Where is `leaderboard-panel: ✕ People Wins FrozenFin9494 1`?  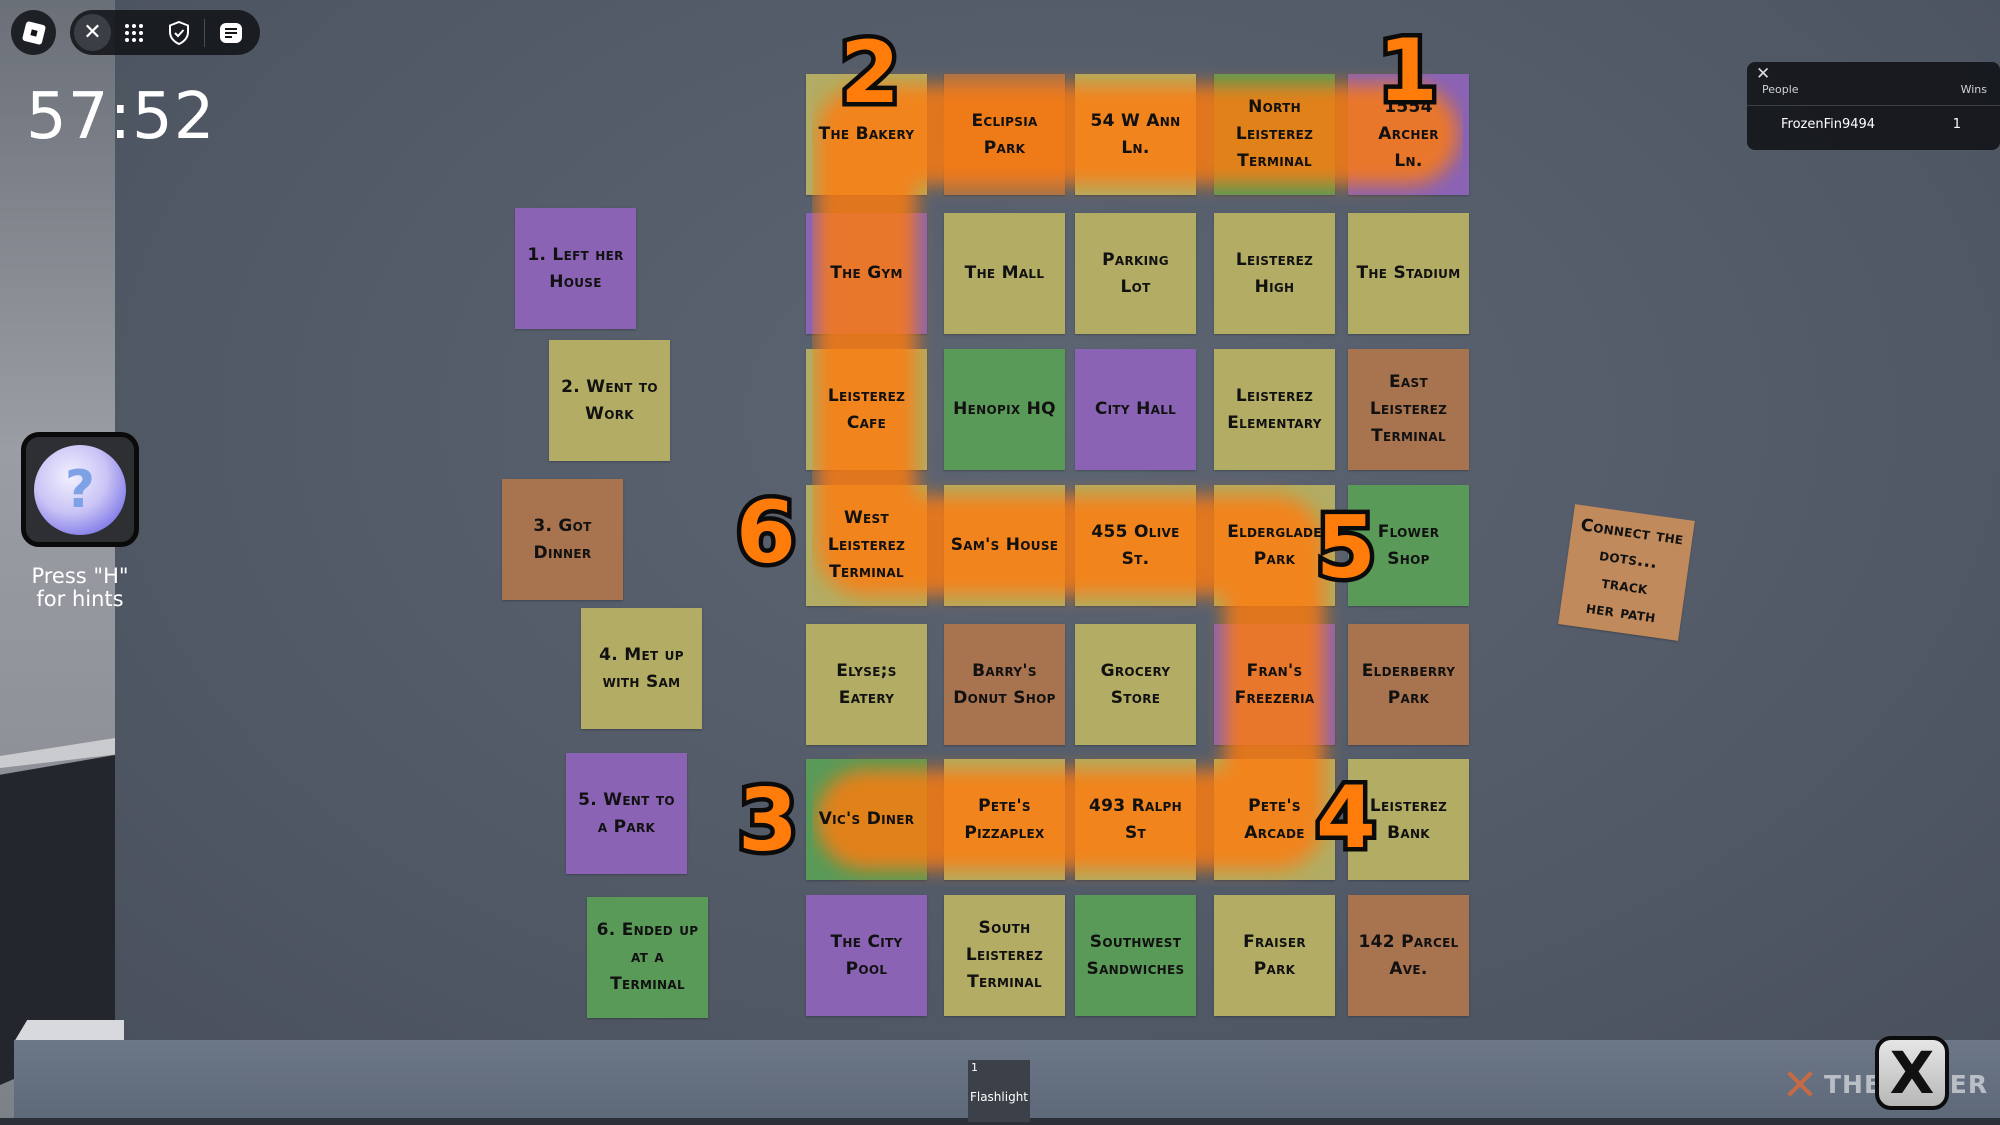
leaderboard-panel: ✕ People Wins FrozenFin9494 1 is located at coordinates (1873, 106).